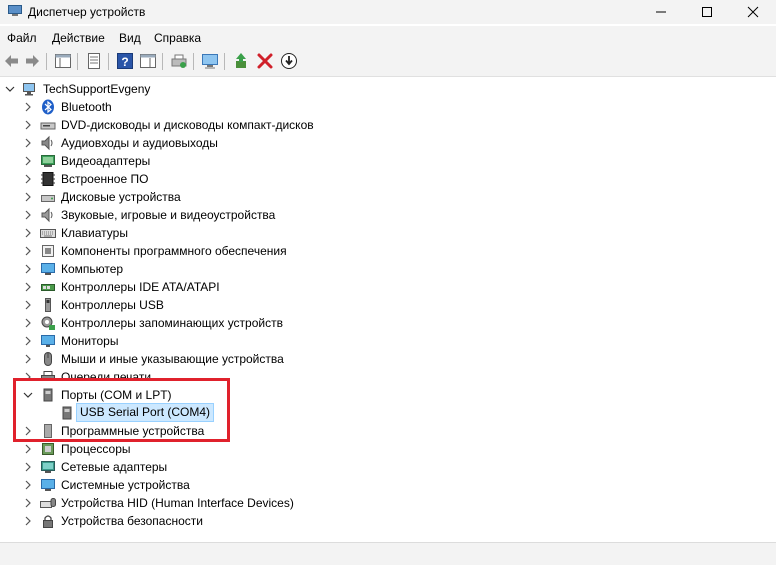  I want to click on disk-drive-icon, so click(48, 198).